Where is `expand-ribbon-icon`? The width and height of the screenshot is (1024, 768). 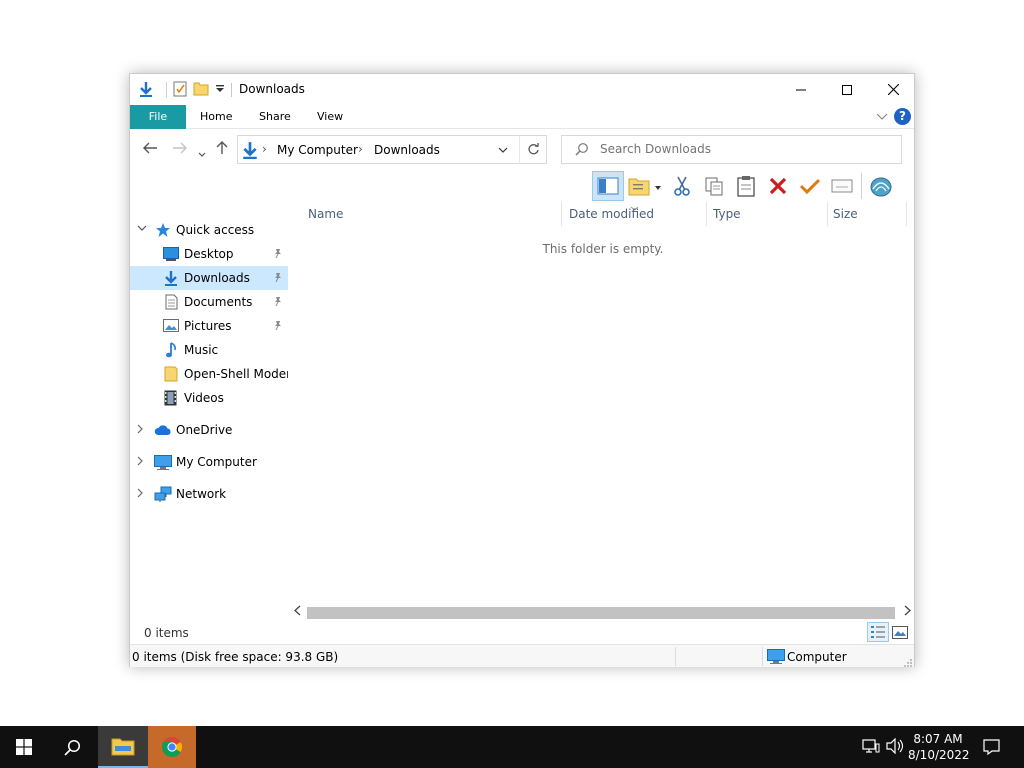 expand-ribbon-icon is located at coordinates (882, 117).